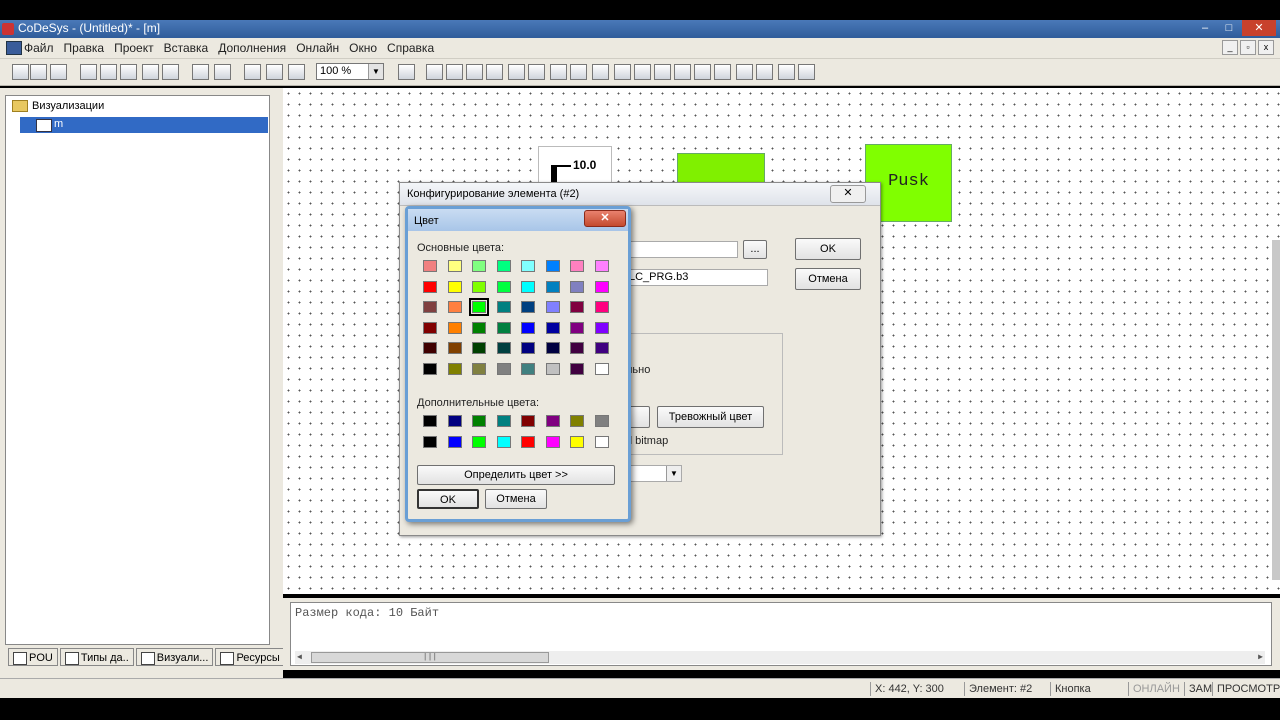  I want to click on bargraph-icon, so click(702, 72).